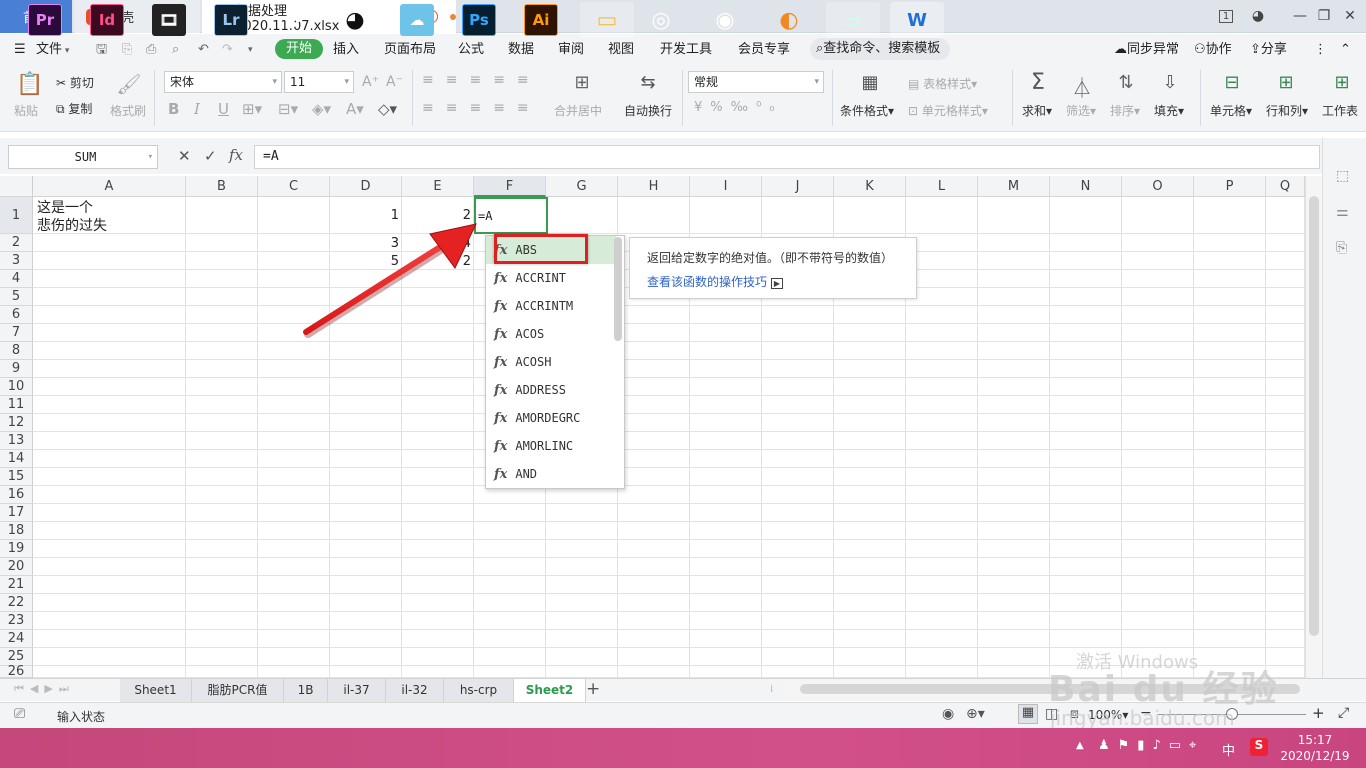  What do you see at coordinates (1126, 82) in the screenshot?
I see `sort-icon: ⇅` at bounding box center [1126, 82].